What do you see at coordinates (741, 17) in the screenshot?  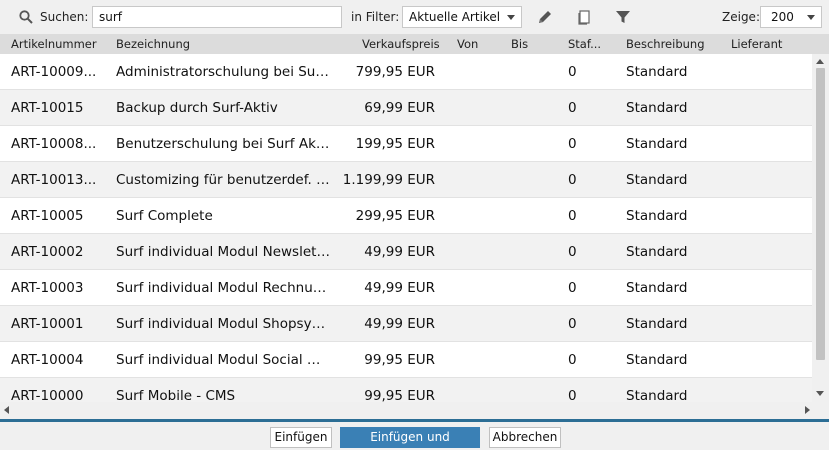 I see `show-label: Zeige:` at bounding box center [741, 17].